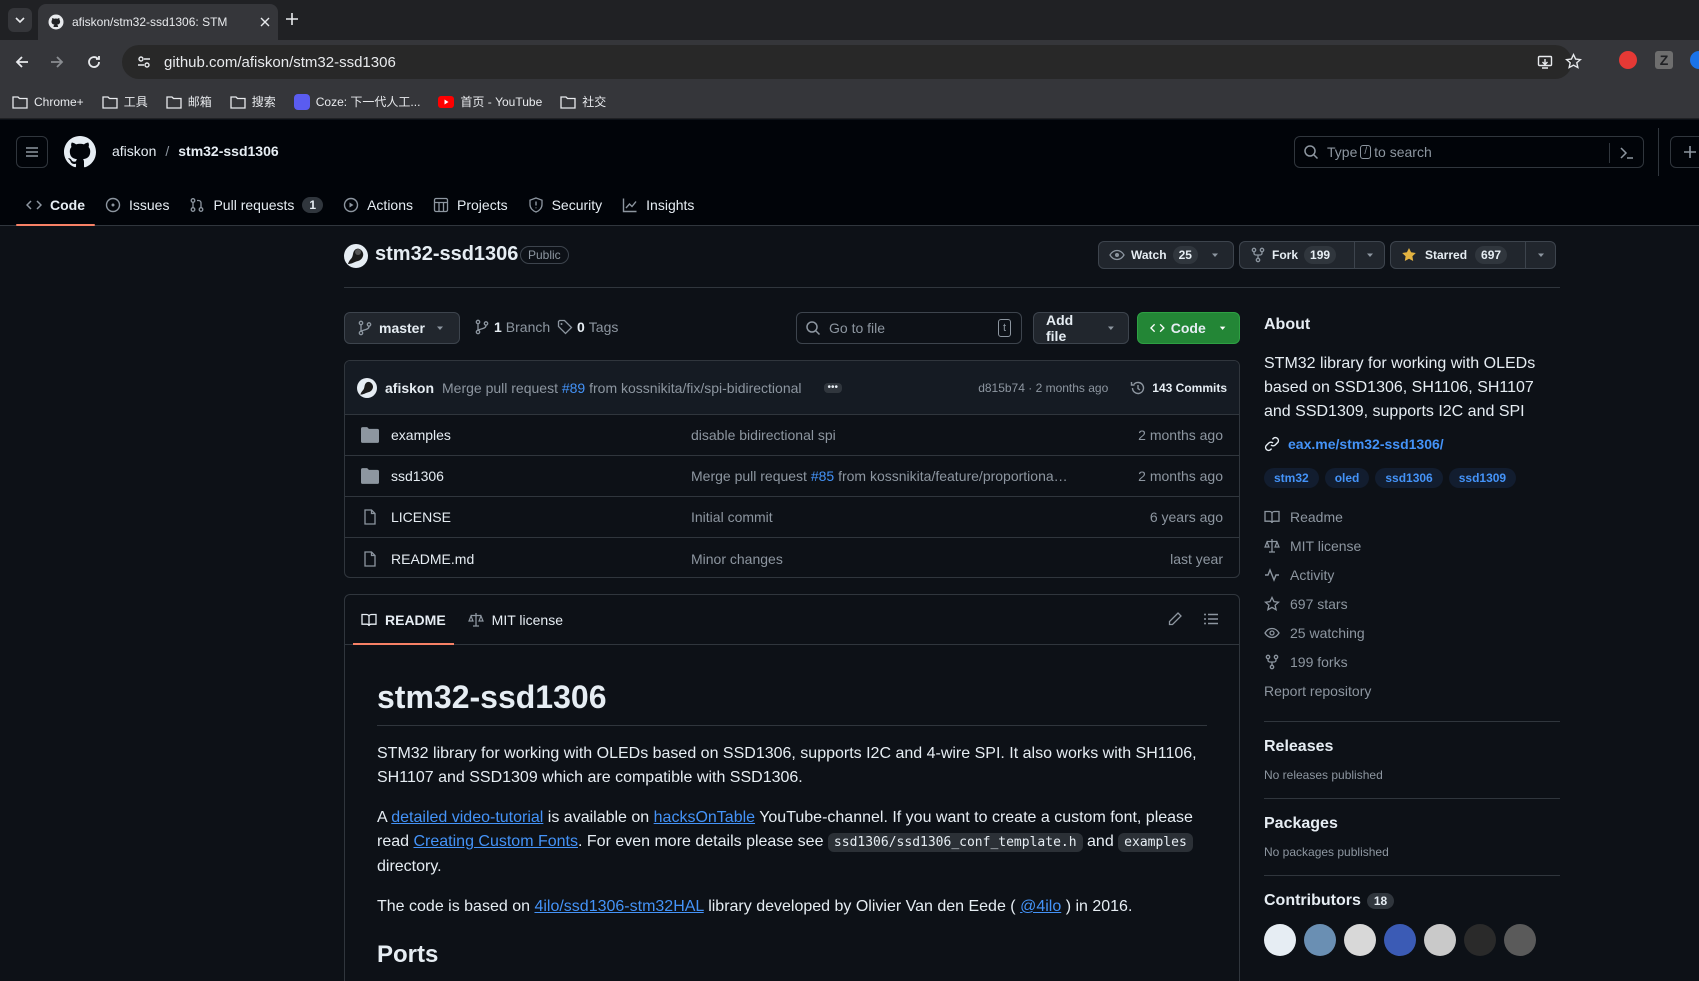 This screenshot has height=981, width=1699. What do you see at coordinates (367, 387) in the screenshot?
I see `commit-author-avatar` at bounding box center [367, 387].